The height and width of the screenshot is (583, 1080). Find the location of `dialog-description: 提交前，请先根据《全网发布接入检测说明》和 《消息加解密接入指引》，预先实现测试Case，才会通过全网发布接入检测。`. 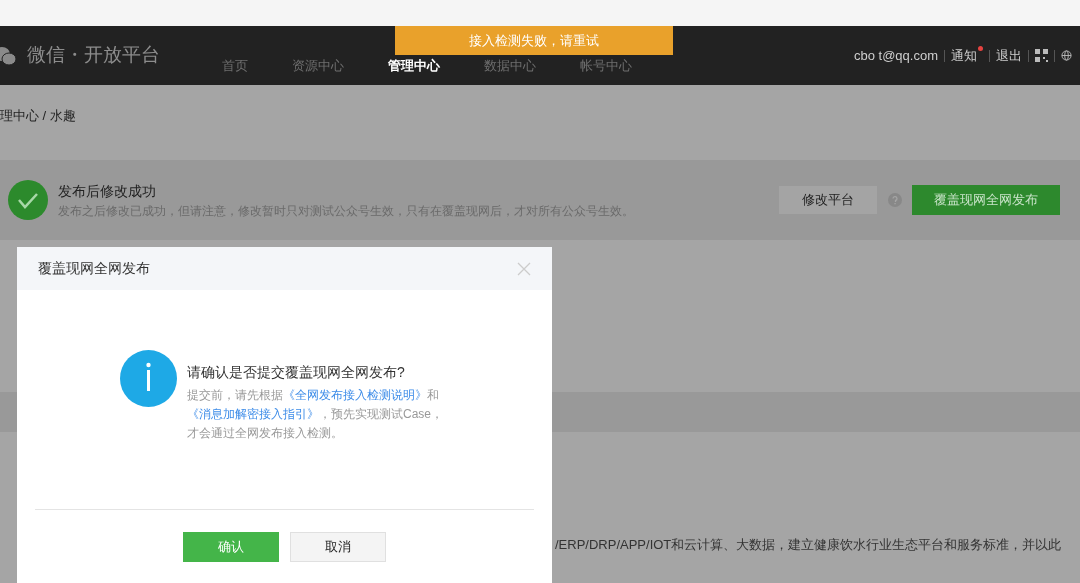

dialog-description: 提交前，请先根据《全网发布接入检测说明》和 《消息加解密接入指引》，预先实现测试Case，才会通过全网发布接入检测。 is located at coordinates (315, 414).